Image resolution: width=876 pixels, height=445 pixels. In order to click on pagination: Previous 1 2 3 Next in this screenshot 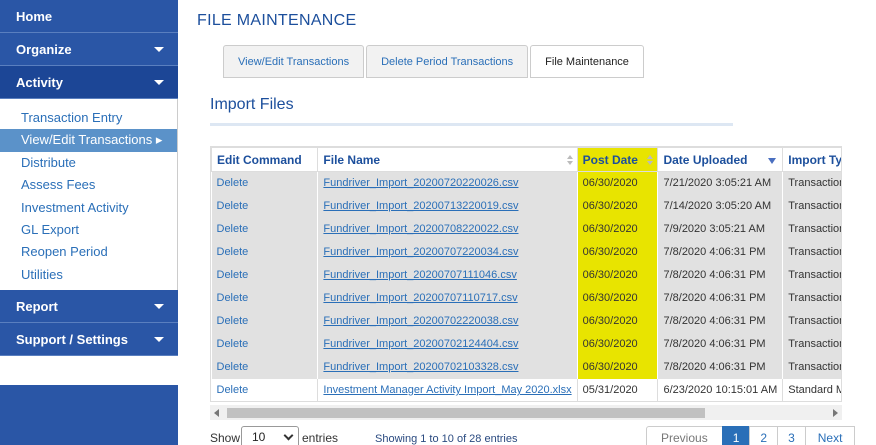, I will do `click(751, 435)`.